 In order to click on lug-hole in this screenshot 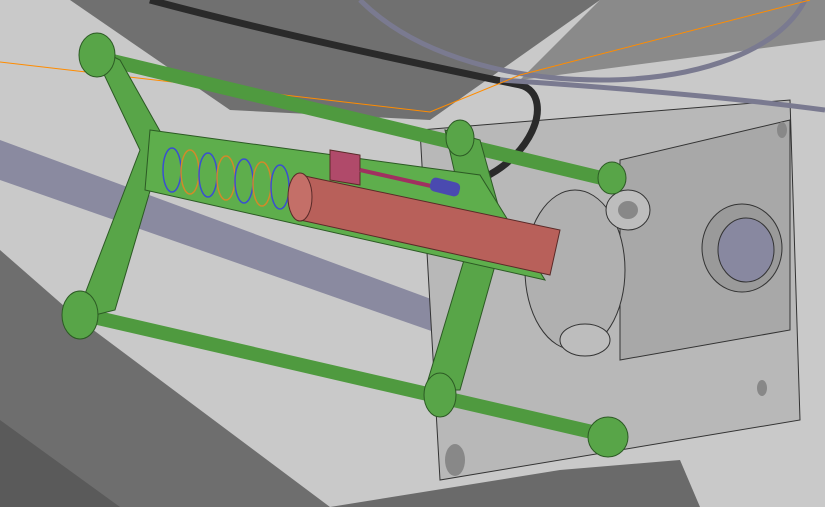, I will do `click(628, 210)`.